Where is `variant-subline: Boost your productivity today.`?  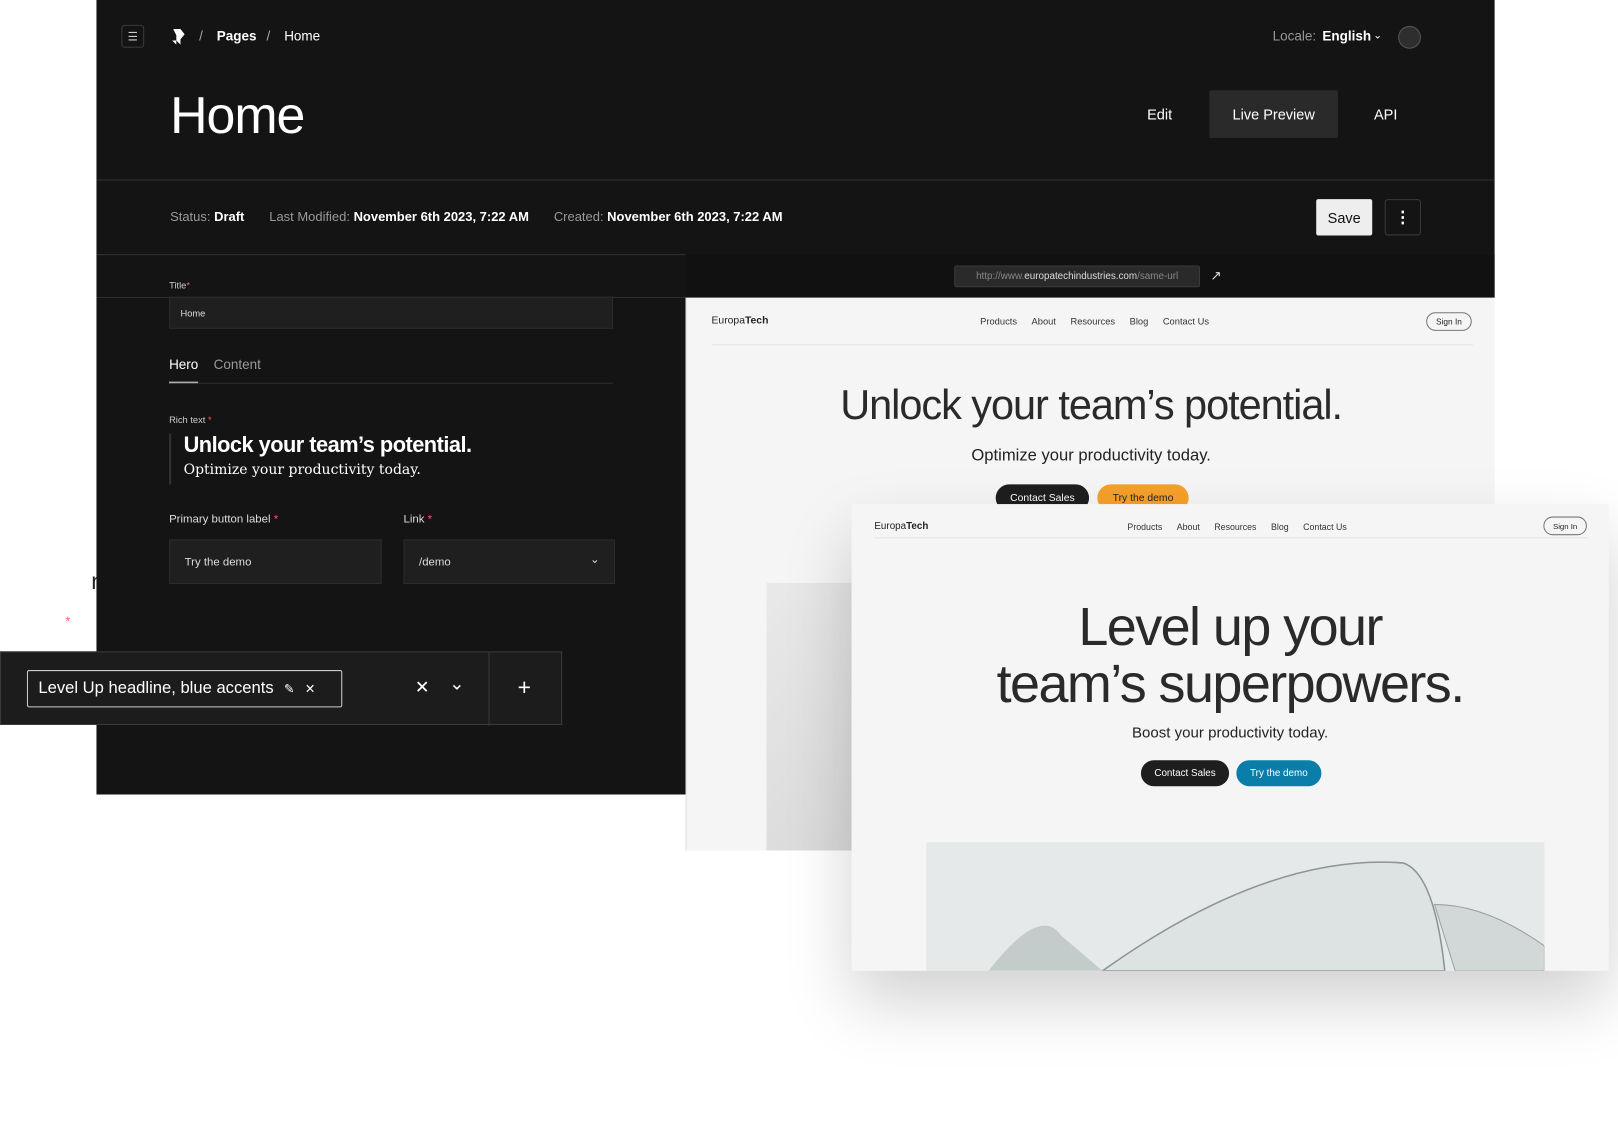
variant-subline: Boost your productivity today. is located at coordinates (1230, 733).